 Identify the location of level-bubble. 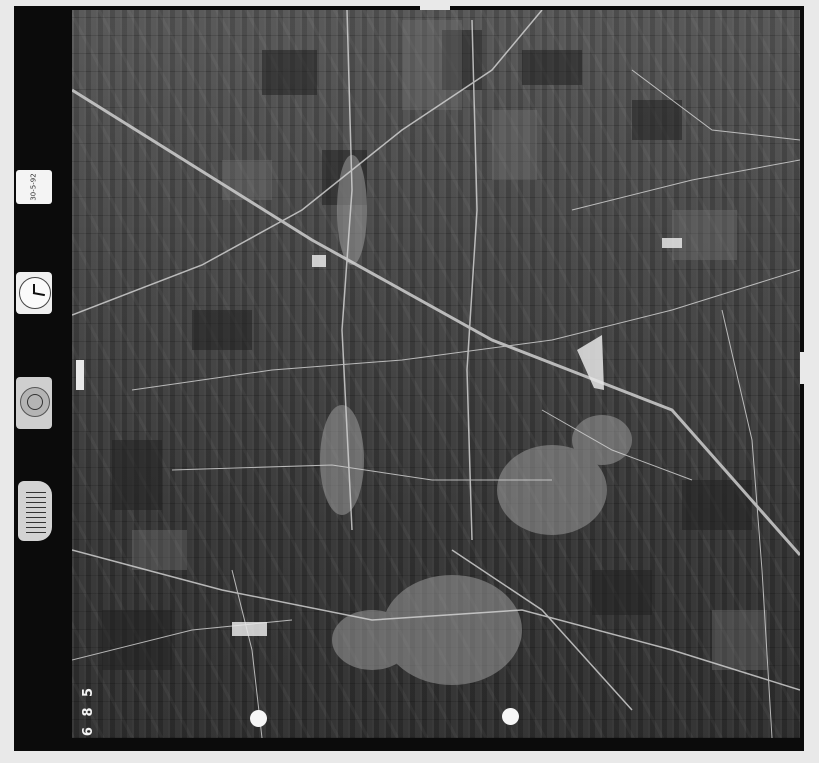
(35, 402).